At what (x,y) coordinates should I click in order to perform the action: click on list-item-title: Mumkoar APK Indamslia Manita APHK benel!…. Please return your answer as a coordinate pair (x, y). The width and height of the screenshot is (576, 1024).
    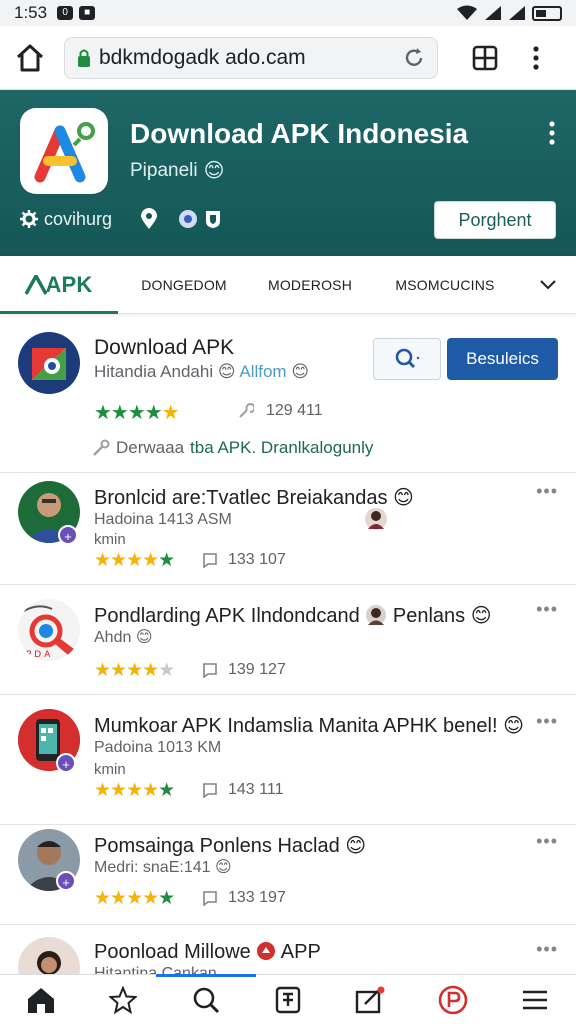
    Looking at the image, I should click on (309, 725).